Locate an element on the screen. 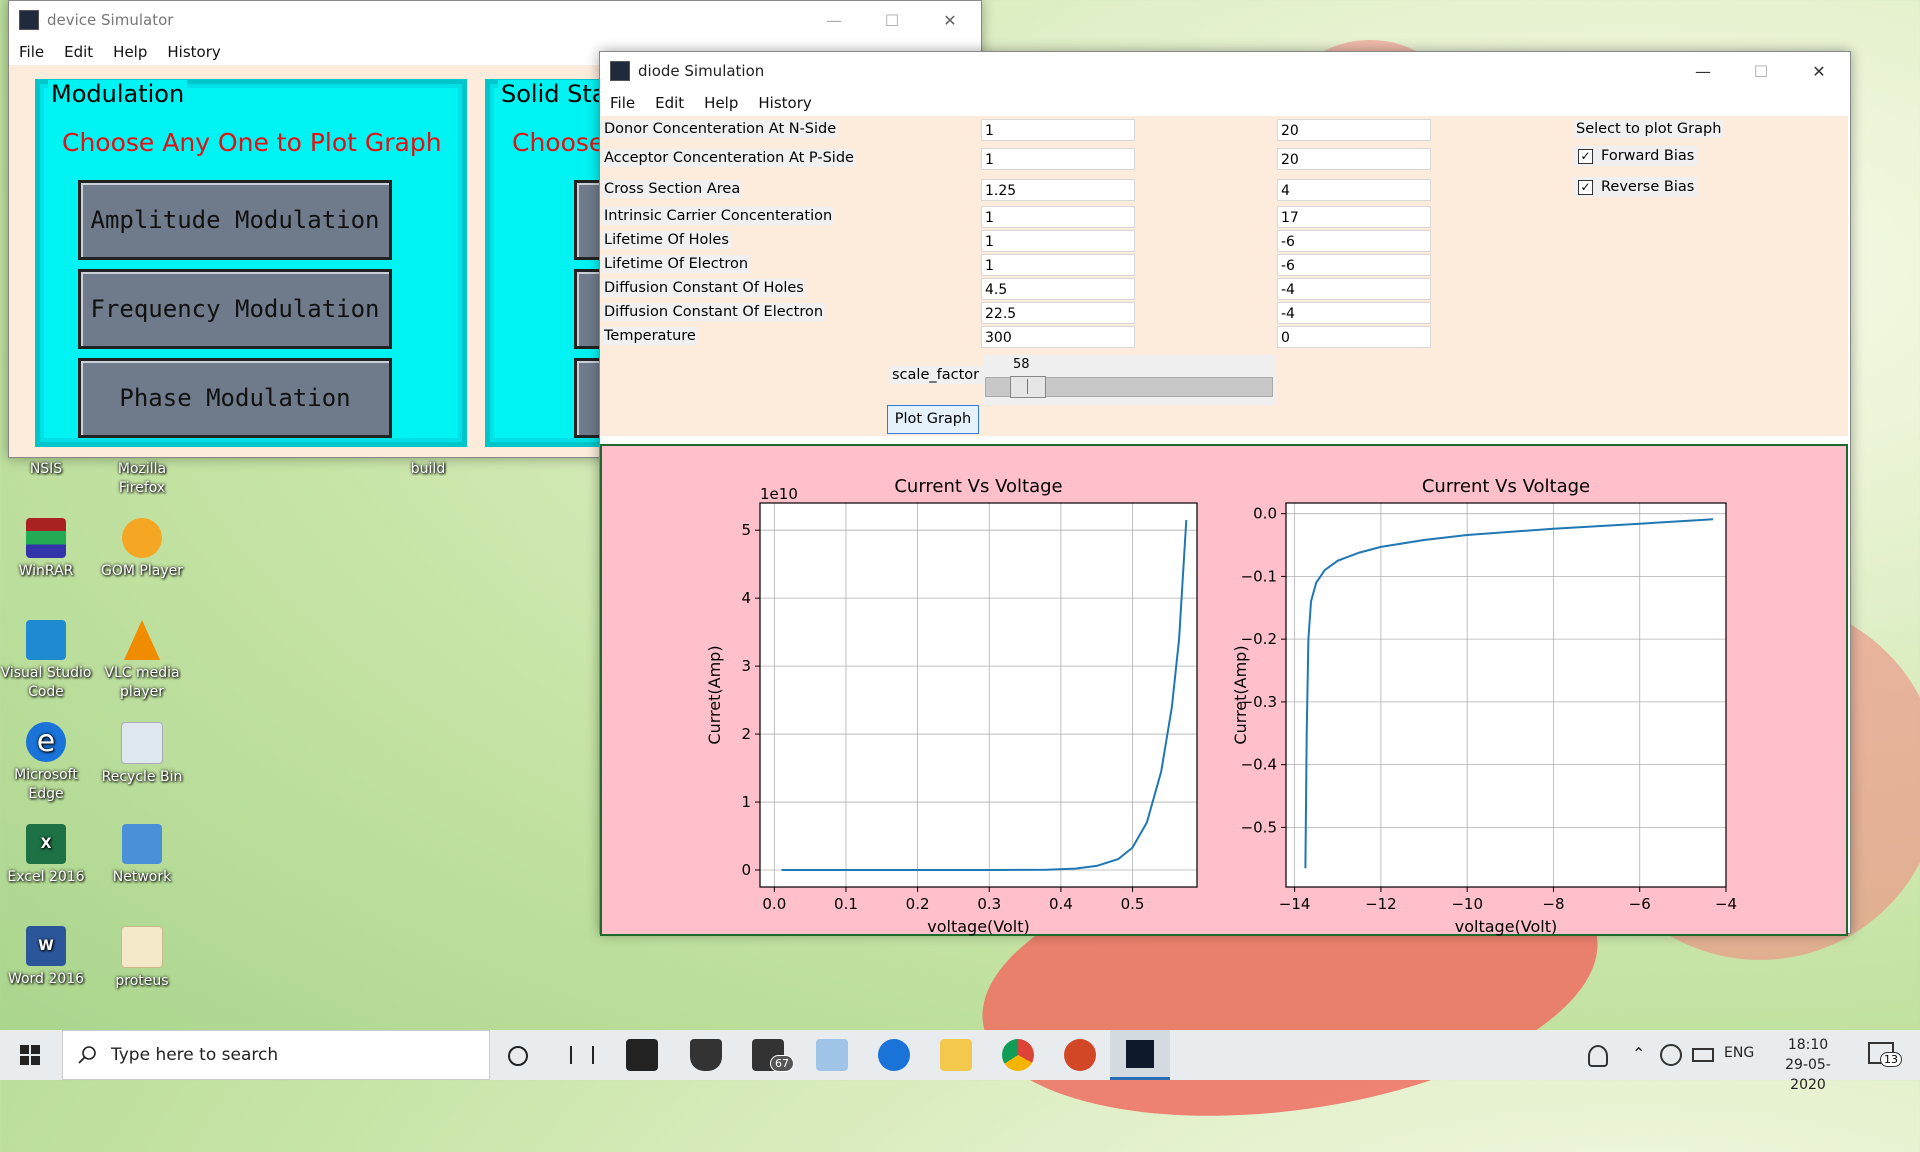 Image resolution: width=1920 pixels, height=1152 pixels. lifetime-electron-exponent-input: -6 is located at coordinates (1354, 265).